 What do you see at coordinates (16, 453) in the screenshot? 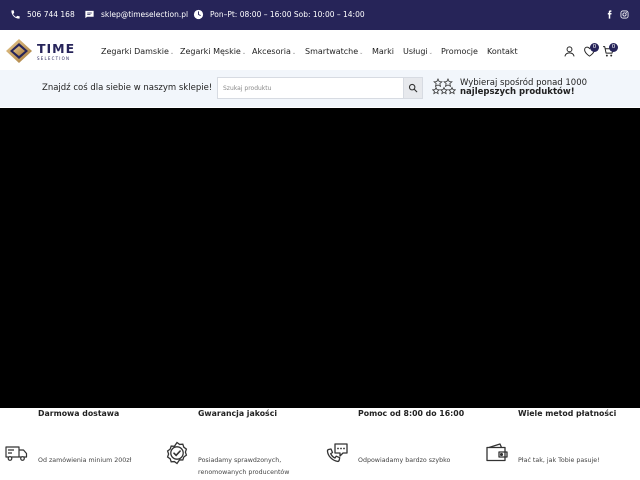
I see `truck-icon` at bounding box center [16, 453].